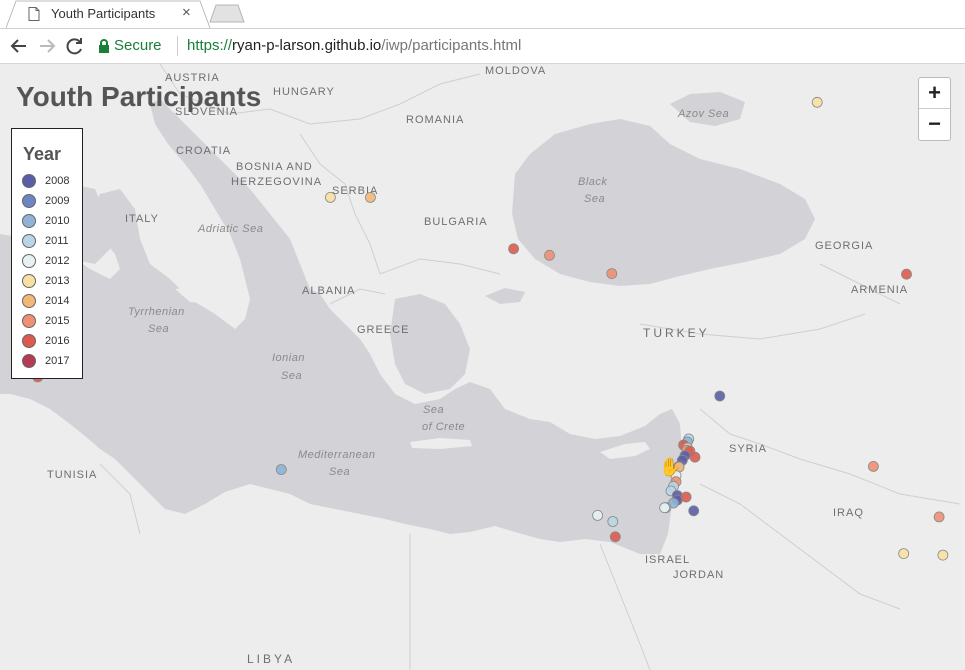 The width and height of the screenshot is (965, 670). Describe the element at coordinates (57, 281) in the screenshot. I see `legend-year-label: 2013` at that location.